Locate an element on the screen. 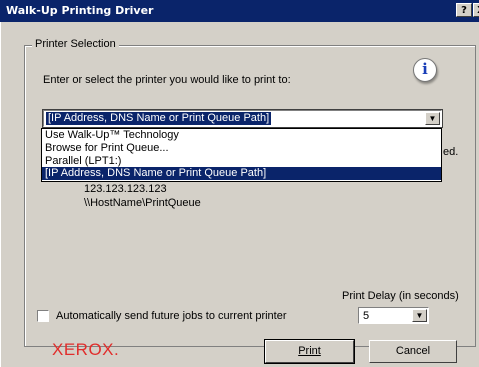 This screenshot has width=479, height=367. close-button: X is located at coordinates (476, 10).